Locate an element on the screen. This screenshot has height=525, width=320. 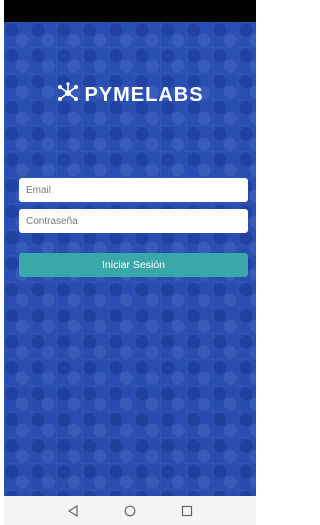
password-field is located at coordinates (133, 221).